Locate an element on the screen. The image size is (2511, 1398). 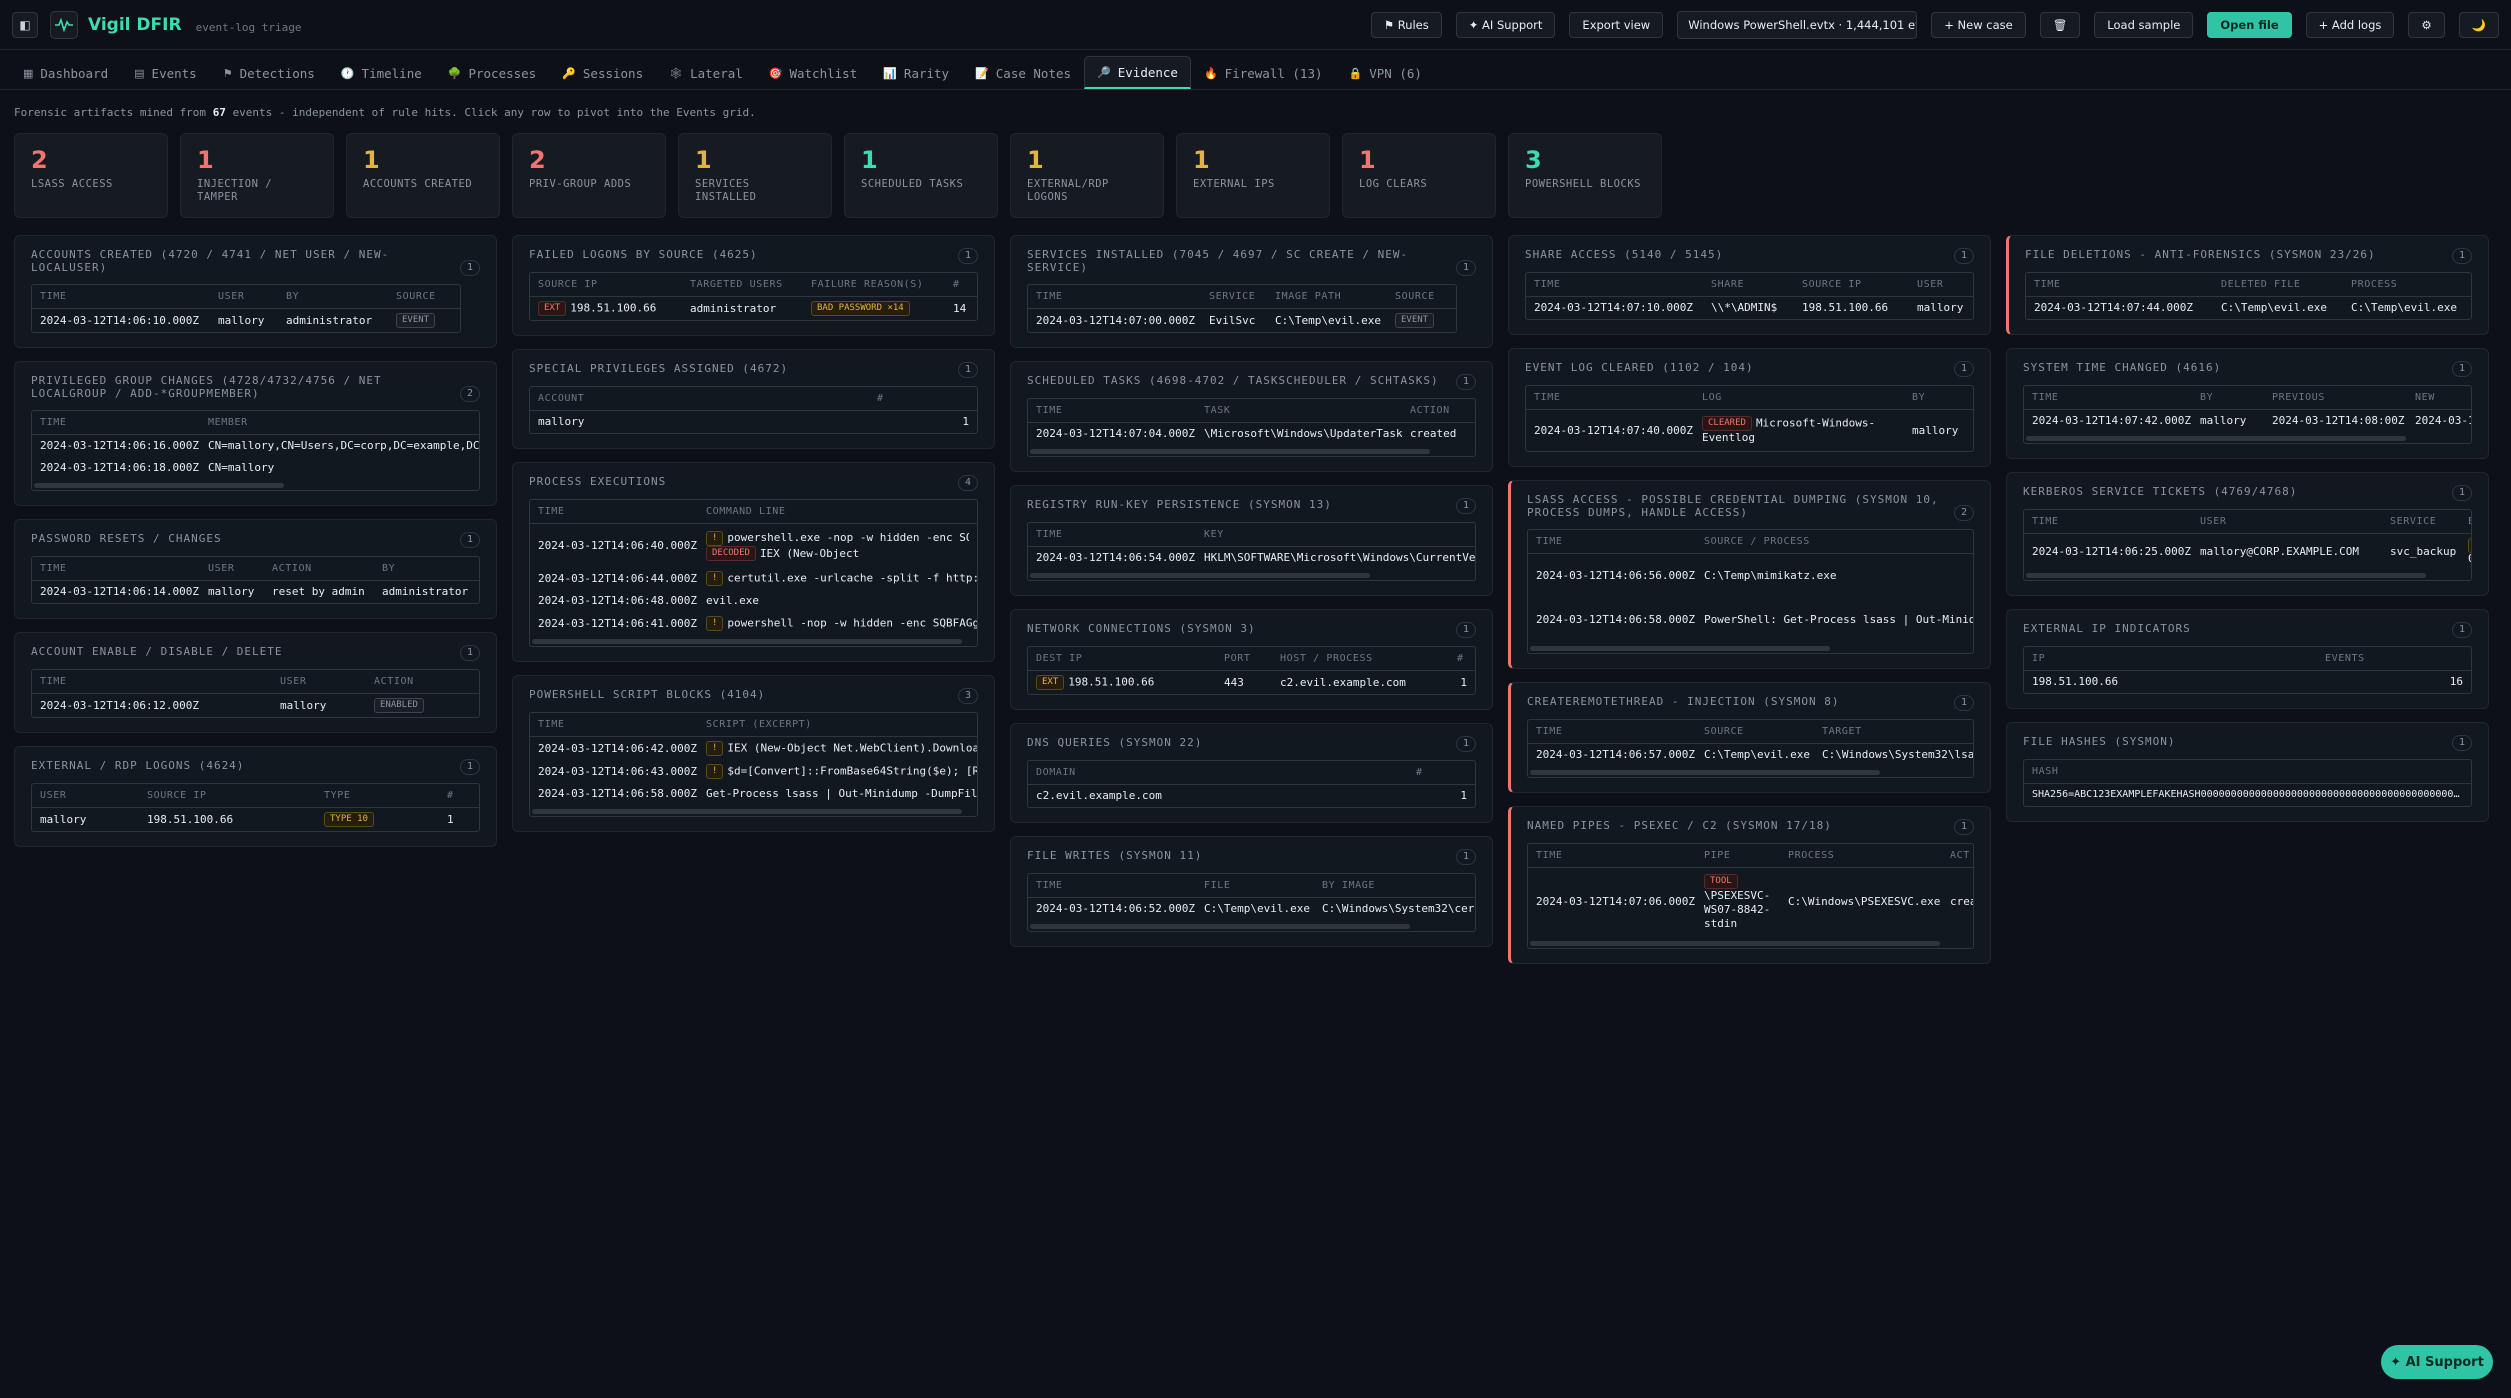
ai-support-floating-button: ✦ AI Support is located at coordinates (2437, 1362).